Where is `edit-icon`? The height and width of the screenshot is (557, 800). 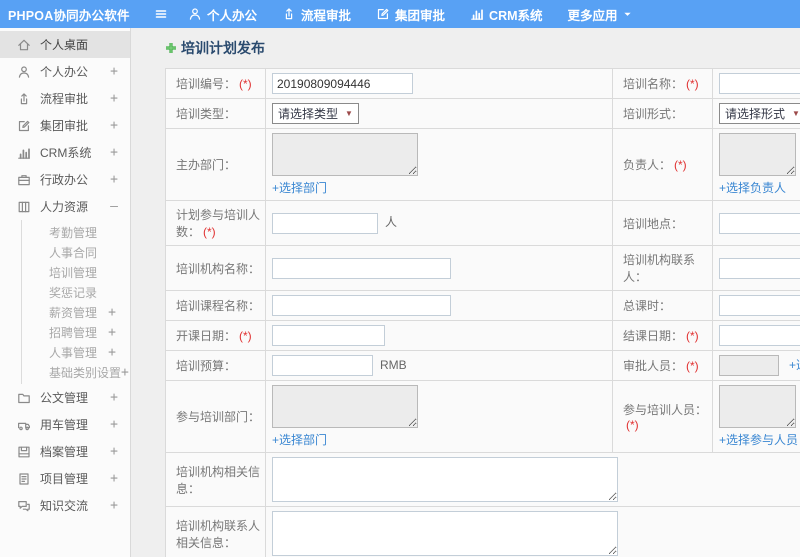
edit-icon is located at coordinates (383, 14).